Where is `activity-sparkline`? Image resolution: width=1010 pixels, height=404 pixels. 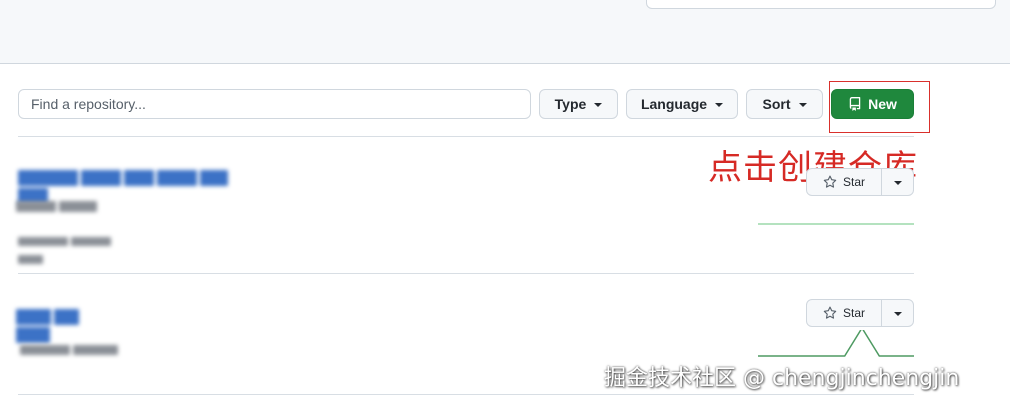
activity-sparkline is located at coordinates (836, 224).